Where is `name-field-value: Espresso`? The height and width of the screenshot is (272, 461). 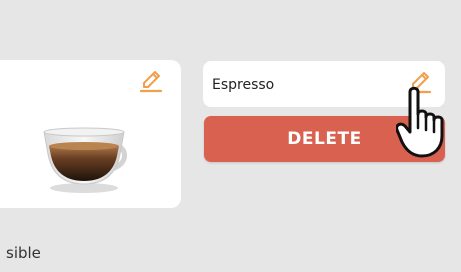 name-field-value: Espresso is located at coordinates (243, 85).